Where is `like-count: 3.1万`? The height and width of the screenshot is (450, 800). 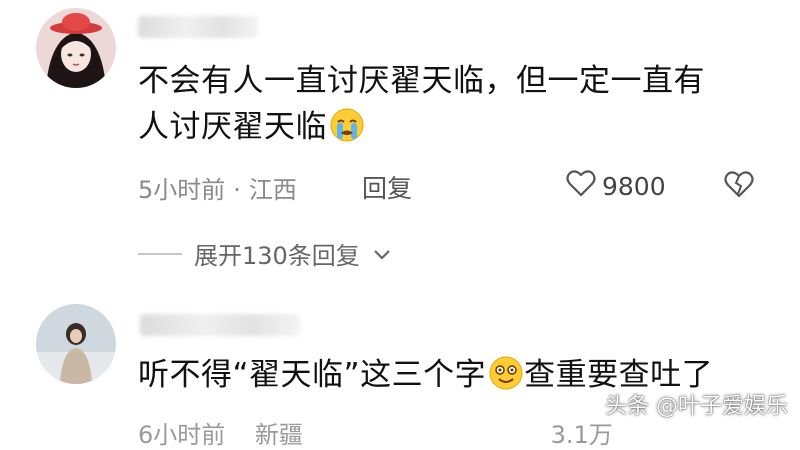
like-count: 3.1万 is located at coordinates (581, 435).